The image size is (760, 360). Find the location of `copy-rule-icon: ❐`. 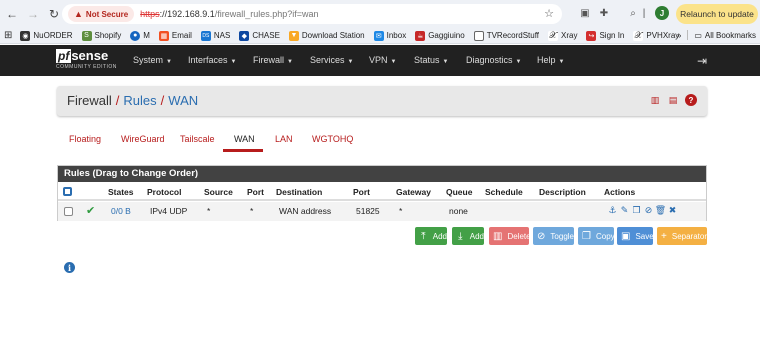

copy-rule-icon: ❐ is located at coordinates (636, 210).